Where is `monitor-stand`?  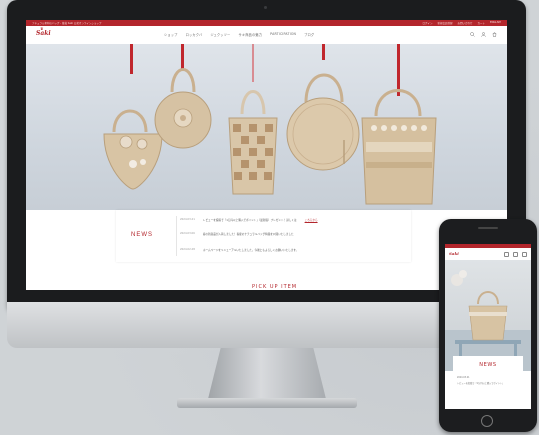
monitor-stand is located at coordinates (267, 374).